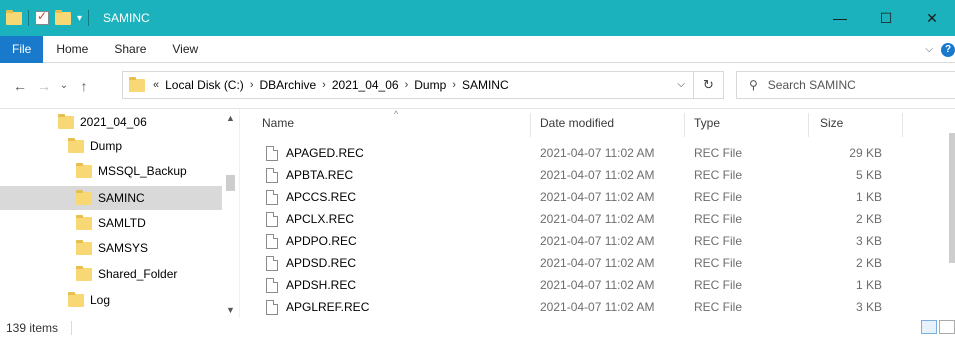  Describe the element at coordinates (20, 86) in the screenshot. I see `back-arrow-icon: ←` at that location.